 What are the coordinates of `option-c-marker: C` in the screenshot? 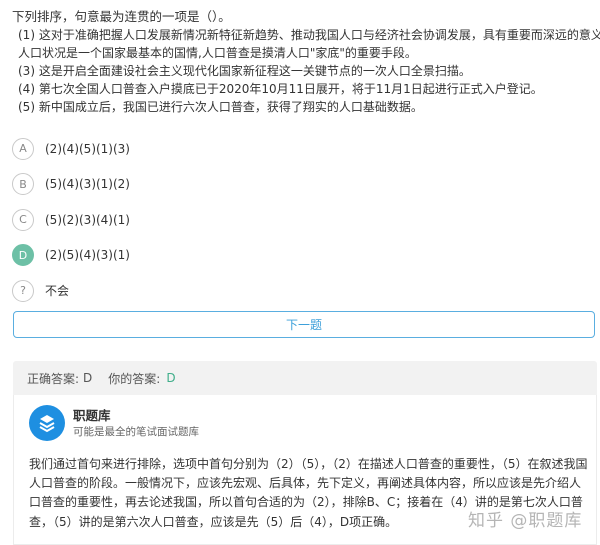 It's located at (23, 219).